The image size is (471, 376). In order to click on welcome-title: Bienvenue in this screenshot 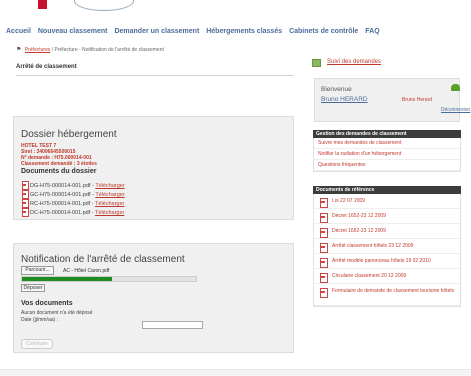, I will do `click(336, 89)`.